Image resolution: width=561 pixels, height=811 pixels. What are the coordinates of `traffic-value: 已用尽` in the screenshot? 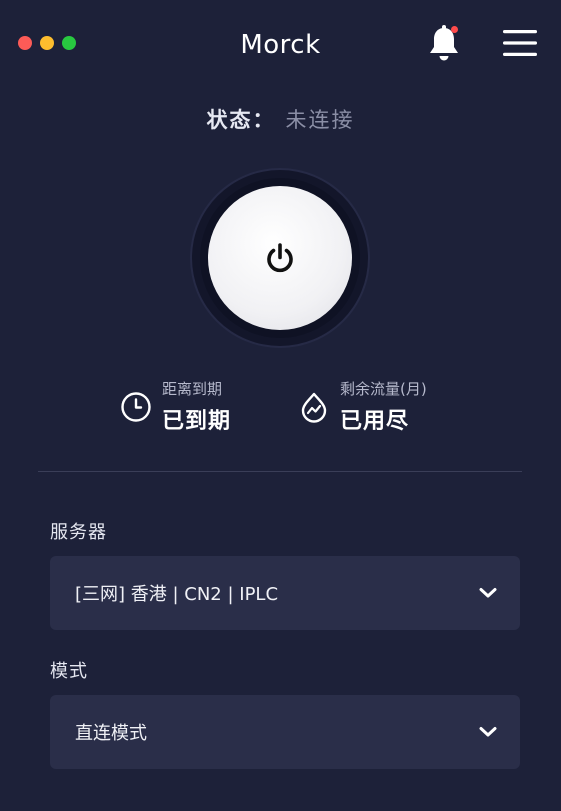 It's located at (375, 421).